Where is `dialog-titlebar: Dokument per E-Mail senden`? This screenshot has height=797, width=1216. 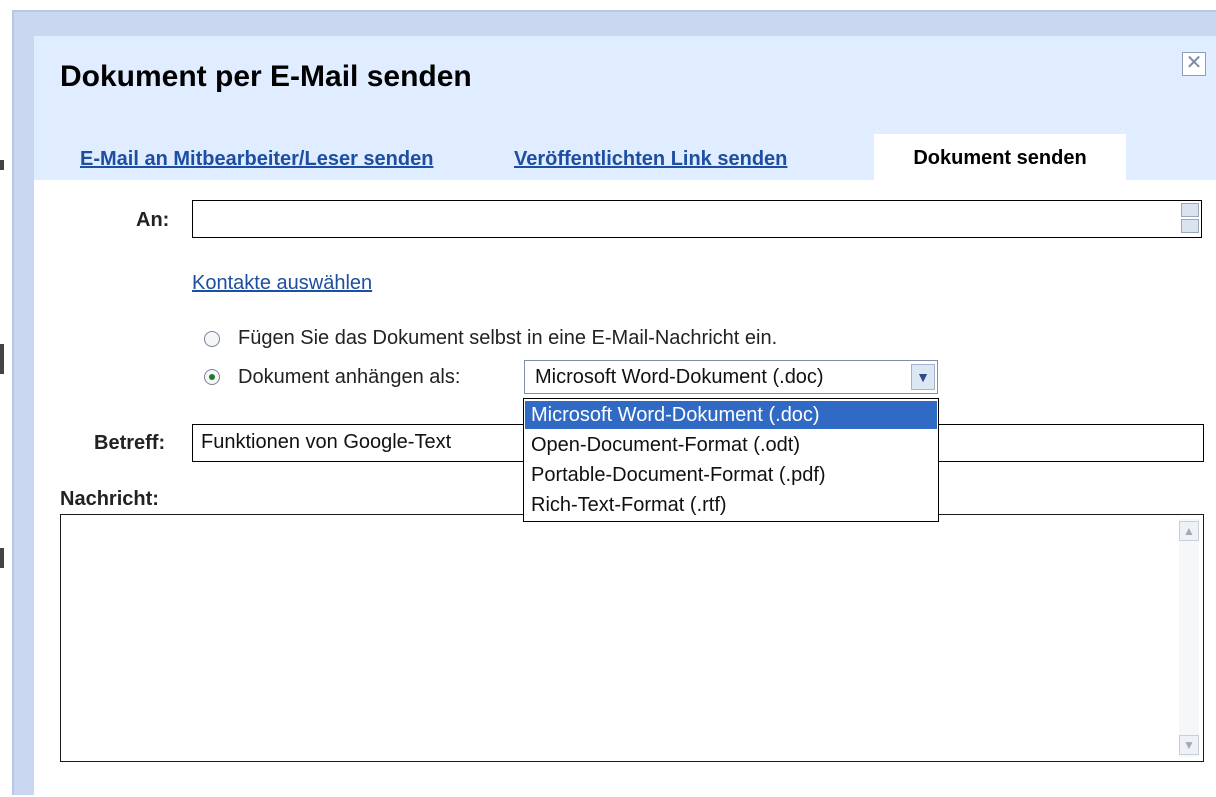 dialog-titlebar: Dokument per E-Mail senden is located at coordinates (625, 76).